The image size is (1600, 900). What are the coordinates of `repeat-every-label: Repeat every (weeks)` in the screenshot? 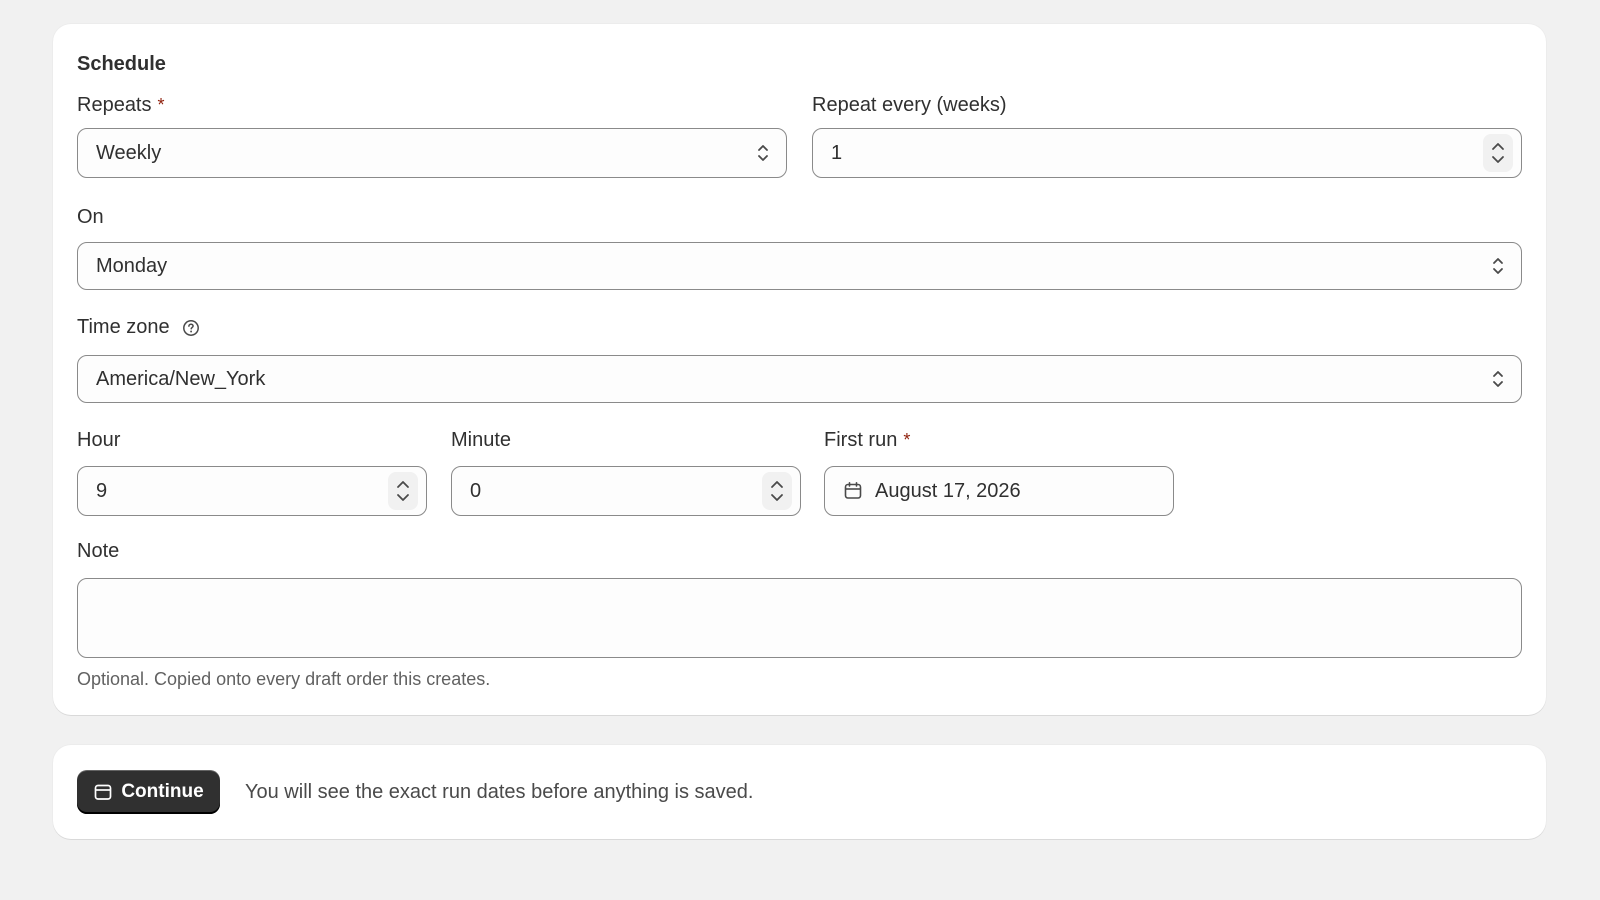 It's located at (909, 105).